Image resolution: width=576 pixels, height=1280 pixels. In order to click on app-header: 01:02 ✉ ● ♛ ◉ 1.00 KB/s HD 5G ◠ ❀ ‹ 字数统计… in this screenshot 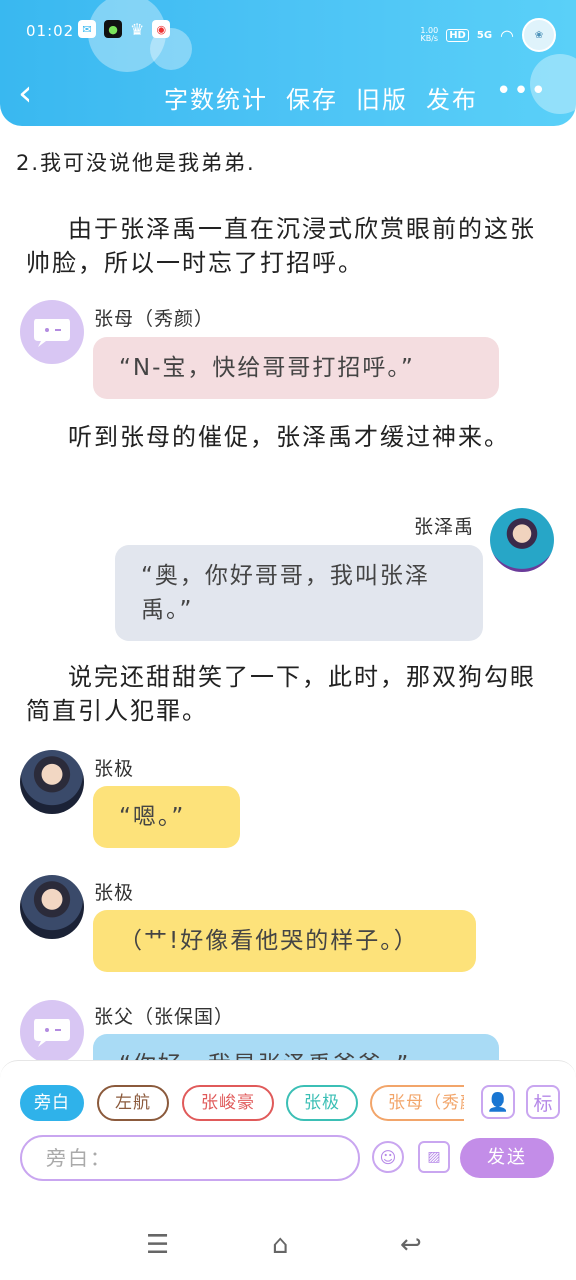, I will do `click(288, 63)`.